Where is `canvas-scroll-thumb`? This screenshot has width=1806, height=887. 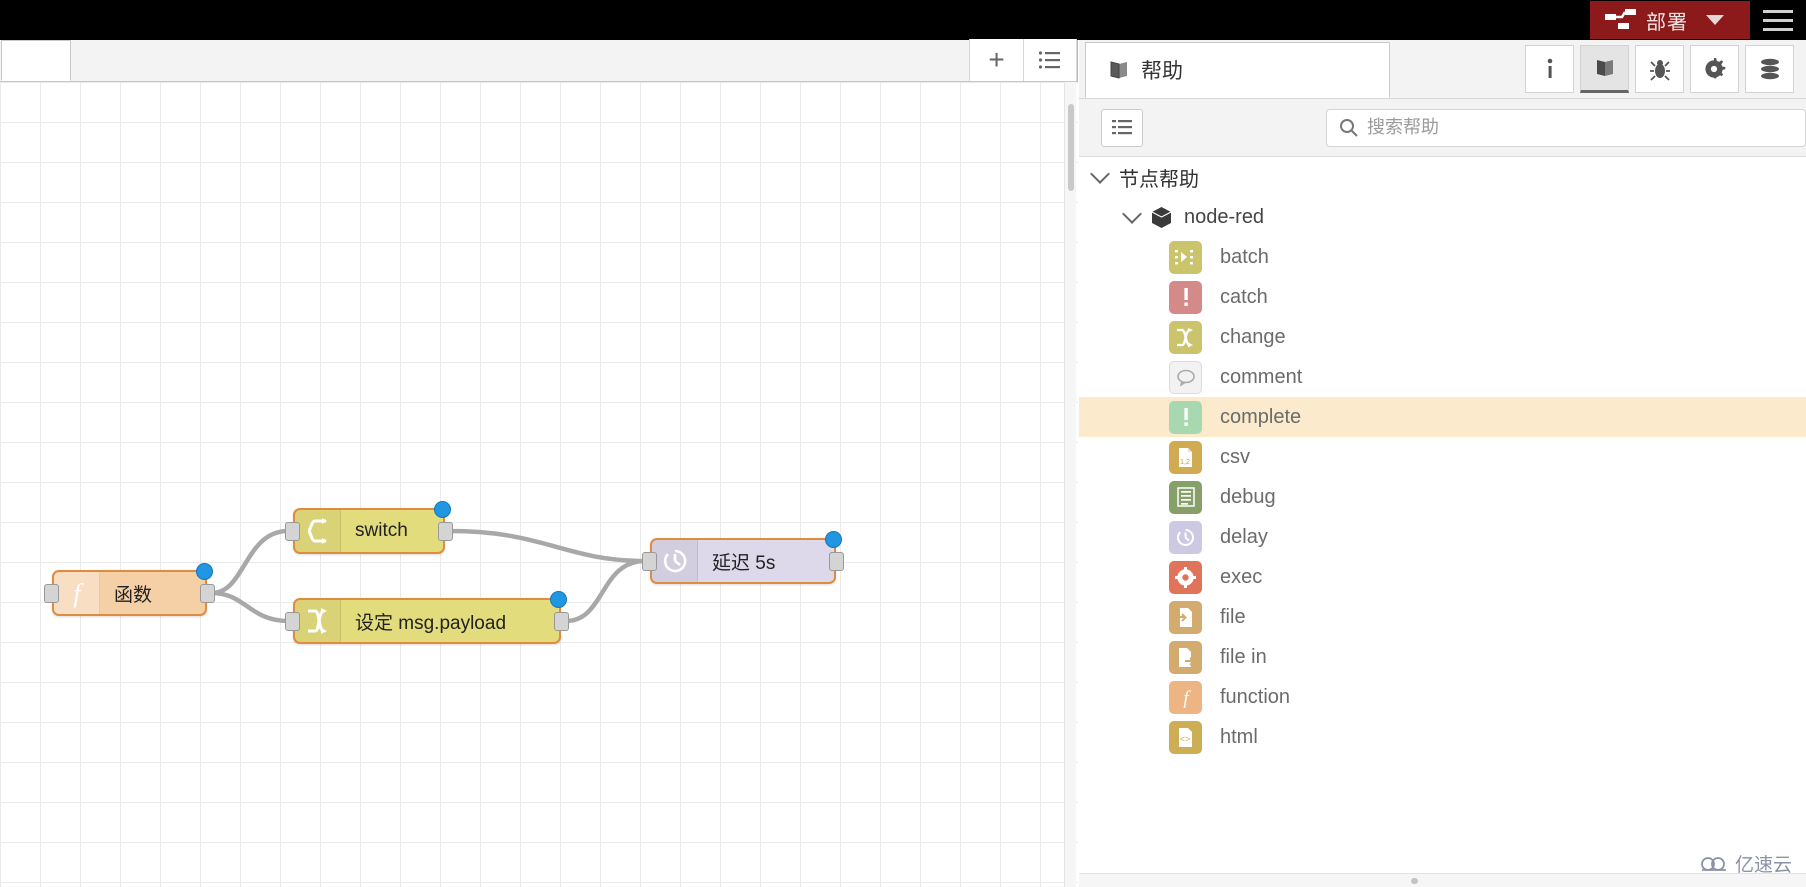
canvas-scroll-thumb is located at coordinates (1071, 147).